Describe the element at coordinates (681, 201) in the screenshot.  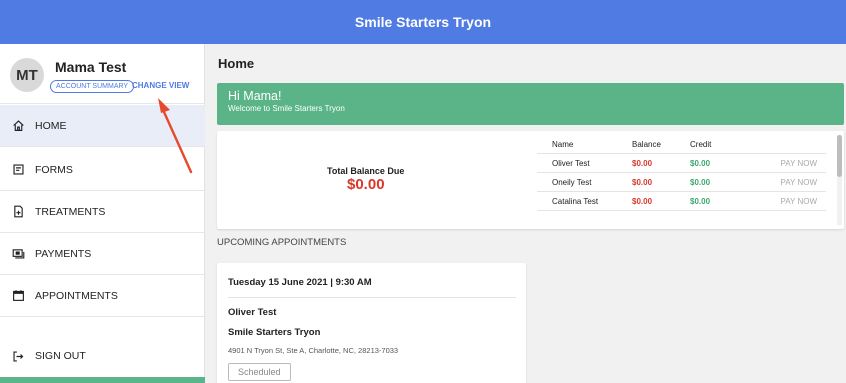
I see `table-row: Catalina Test $0.00 $0.00 PAY NOW` at that location.